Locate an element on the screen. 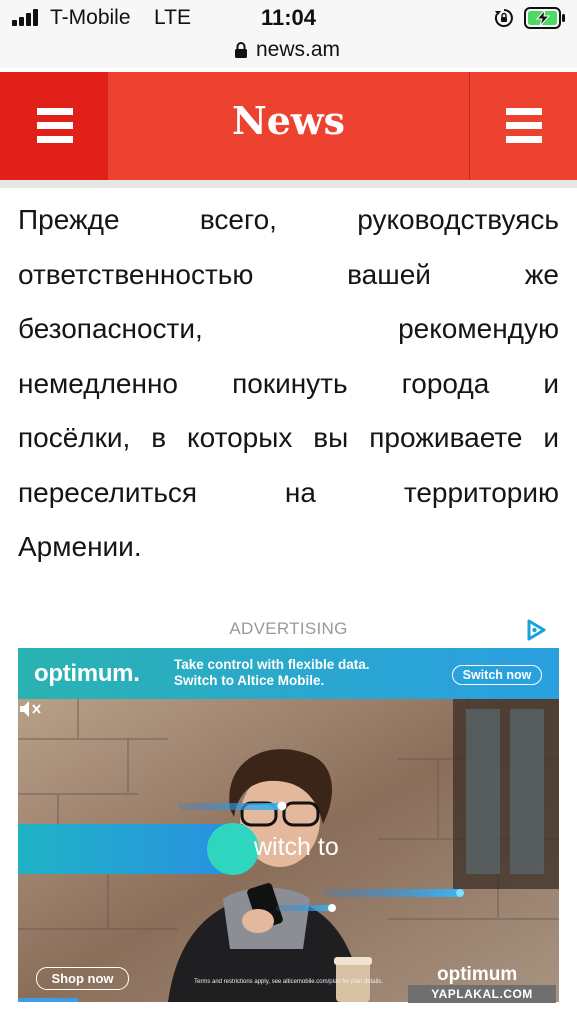 The height and width of the screenshot is (1024, 577). article-word: ответственностью is located at coordinates (136, 274).